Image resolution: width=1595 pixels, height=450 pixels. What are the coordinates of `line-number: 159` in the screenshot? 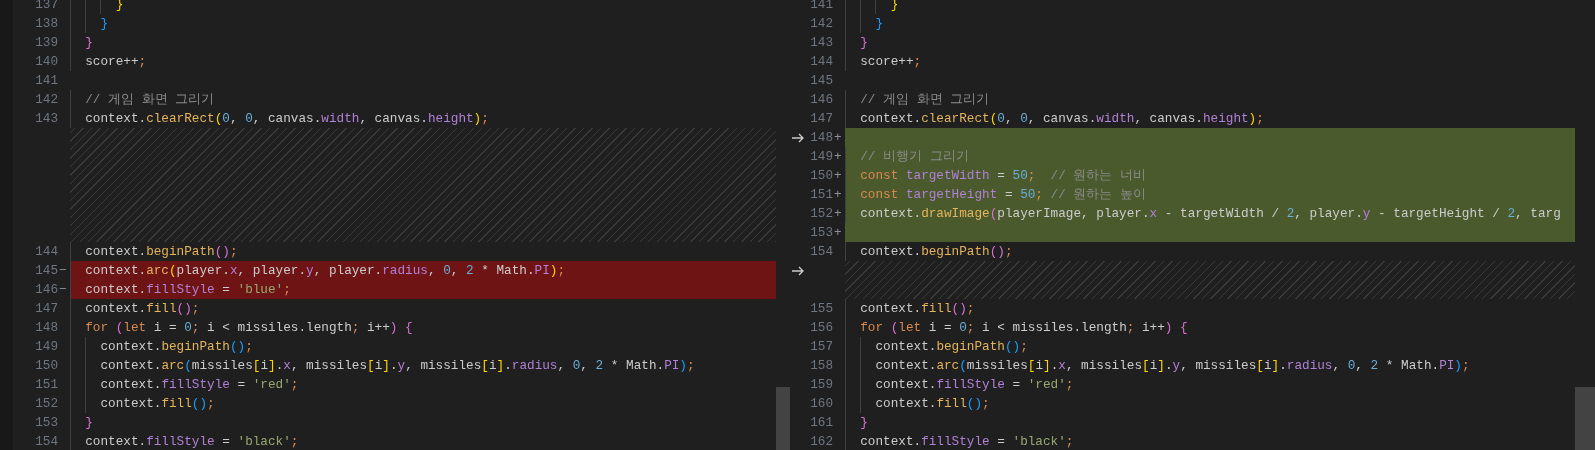 It's located at (821, 384).